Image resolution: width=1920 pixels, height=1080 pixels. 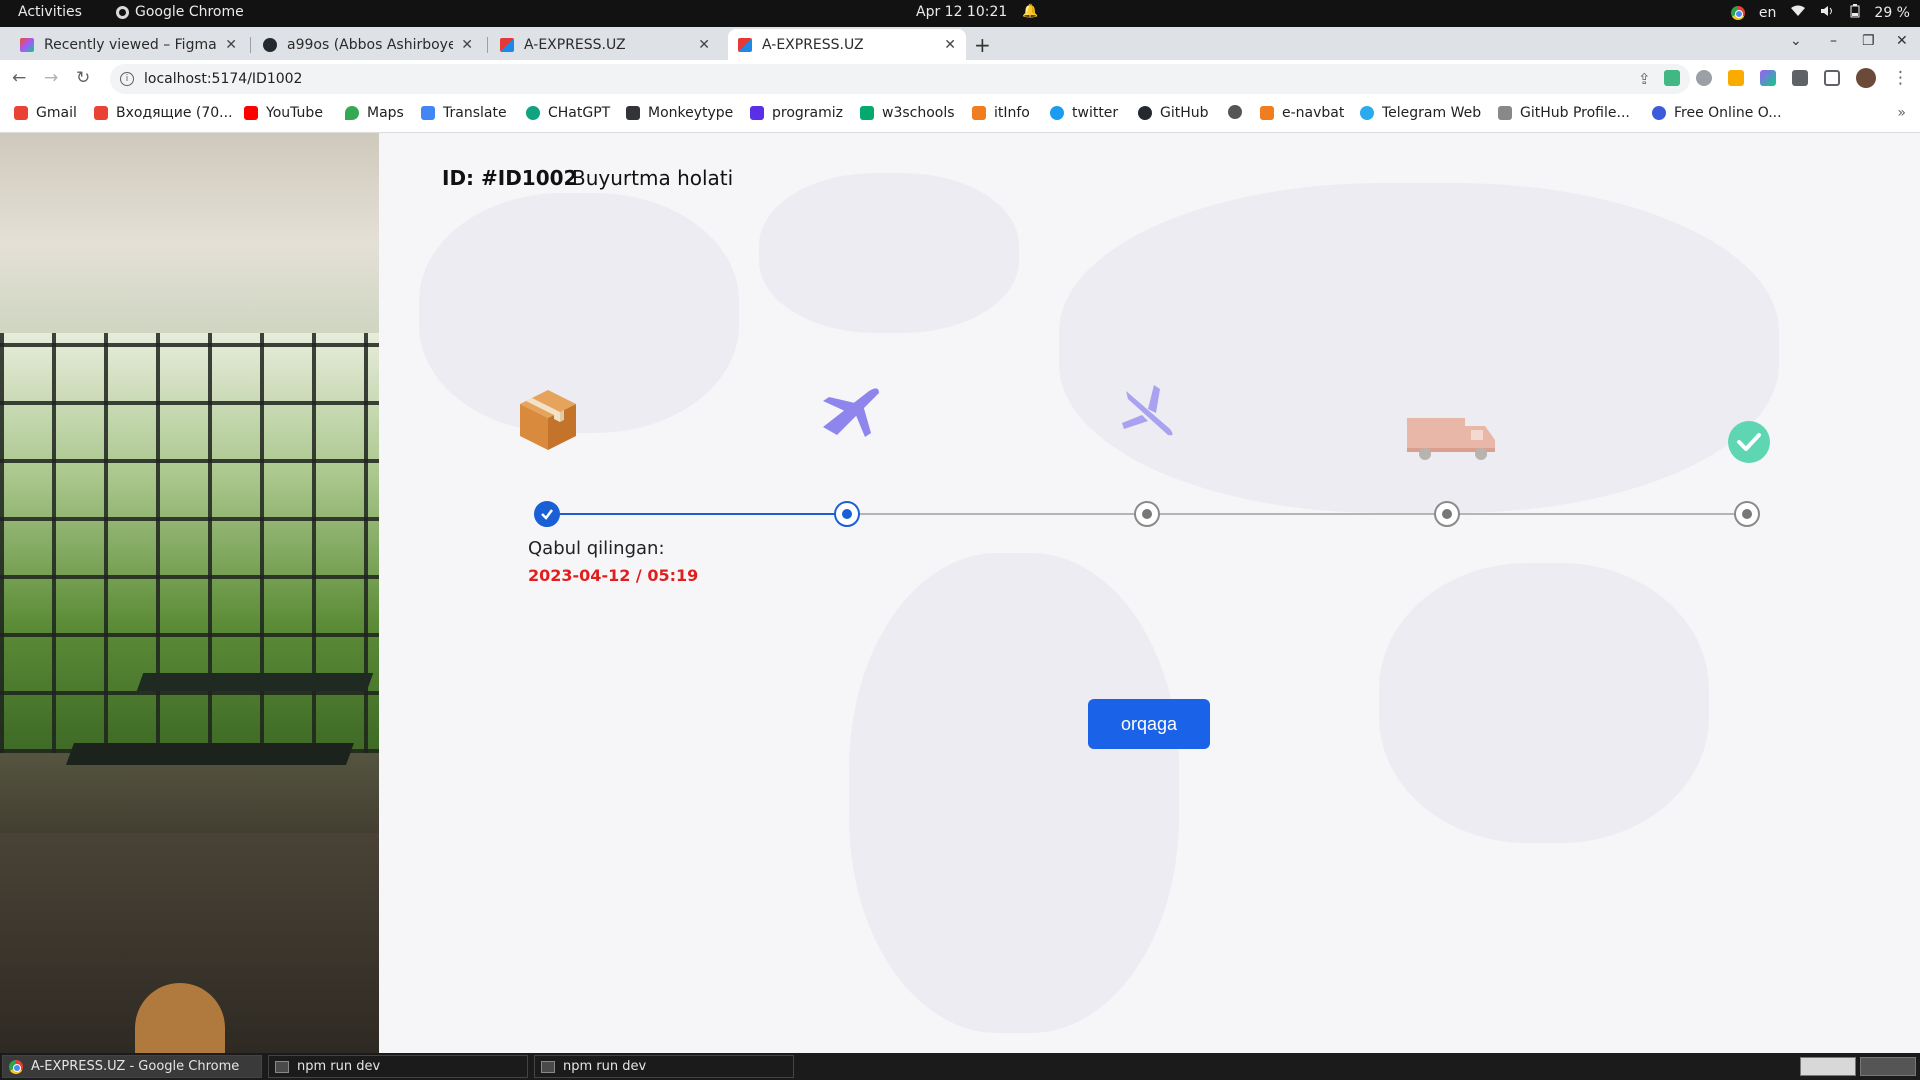 I want to click on programiz-icon, so click(x=757, y=113).